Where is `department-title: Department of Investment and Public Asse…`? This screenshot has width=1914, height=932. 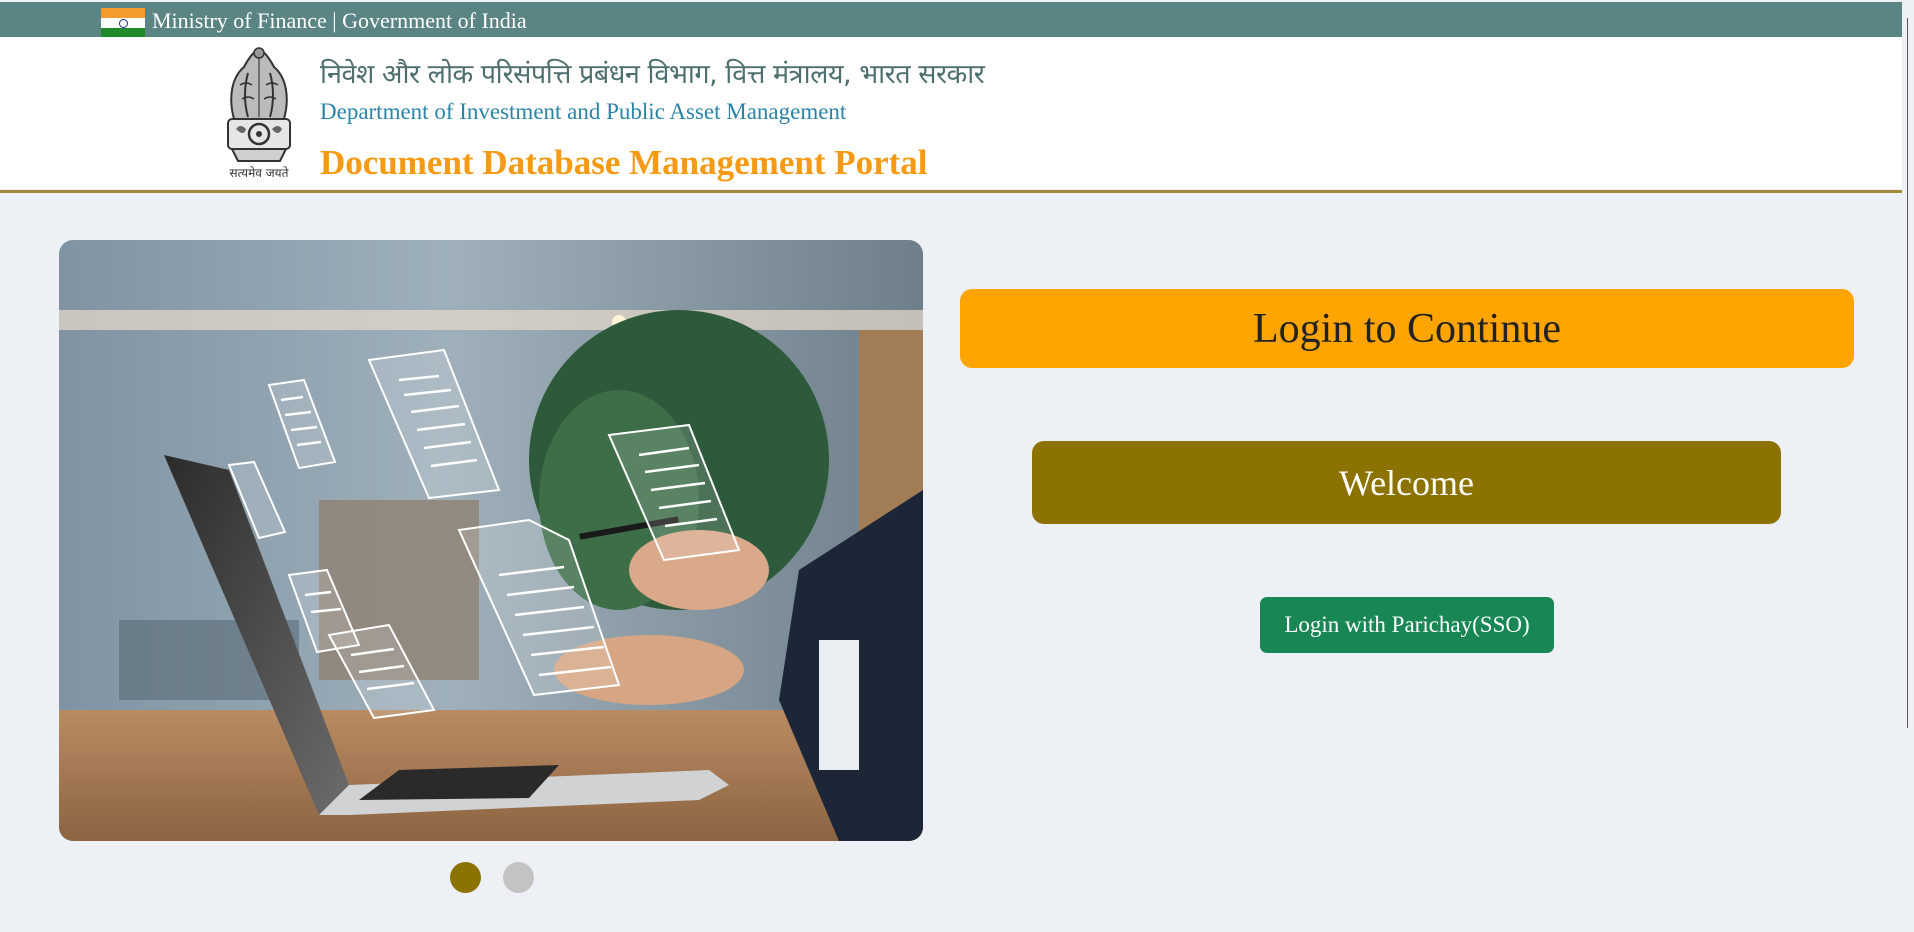
department-title: Department of Investment and Public Asse… is located at coordinates (583, 111).